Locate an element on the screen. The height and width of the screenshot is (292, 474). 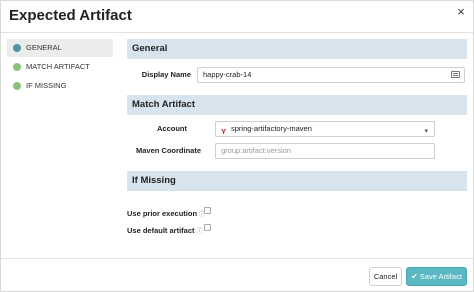
modal-title: Expected Artifact is located at coordinates (70, 15).